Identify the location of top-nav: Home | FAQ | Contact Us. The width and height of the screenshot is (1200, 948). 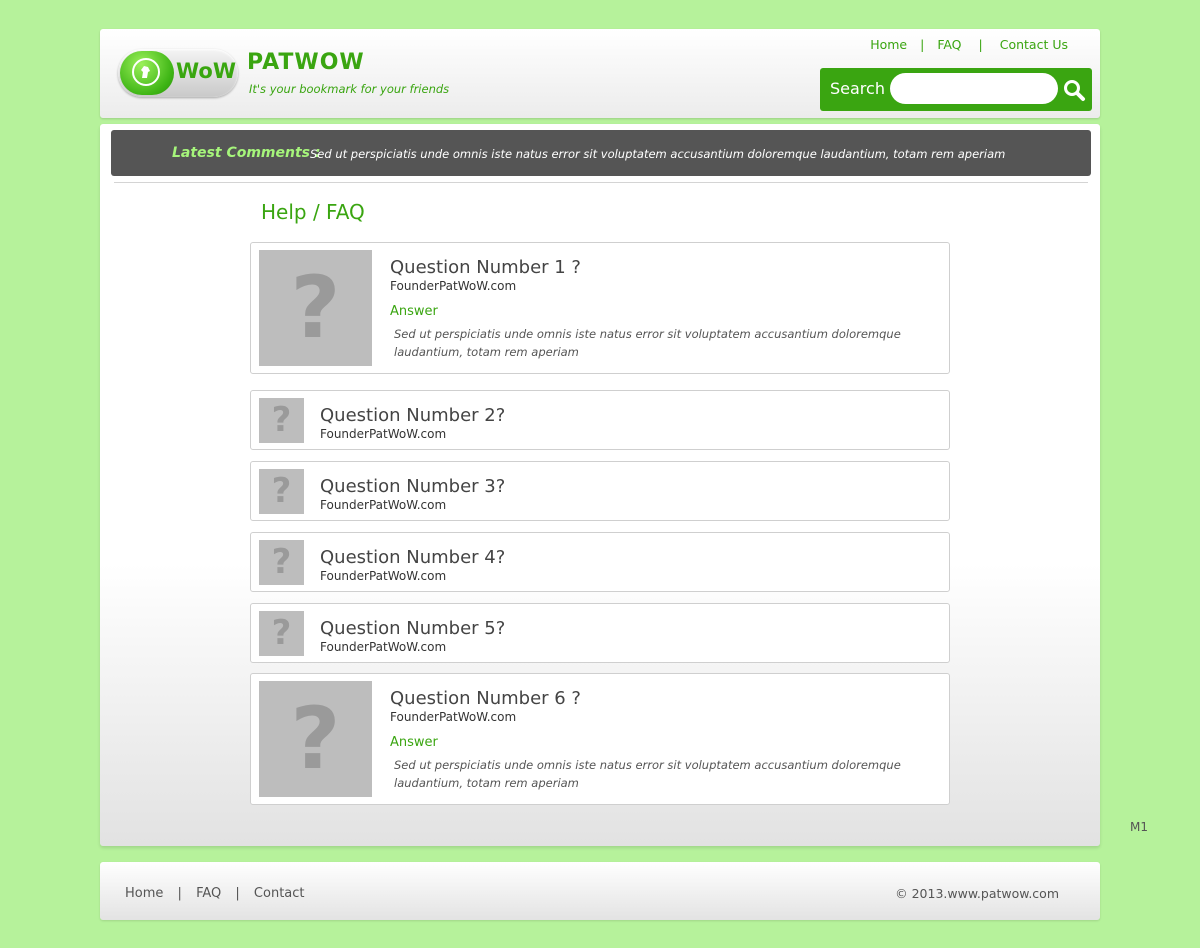
(969, 44).